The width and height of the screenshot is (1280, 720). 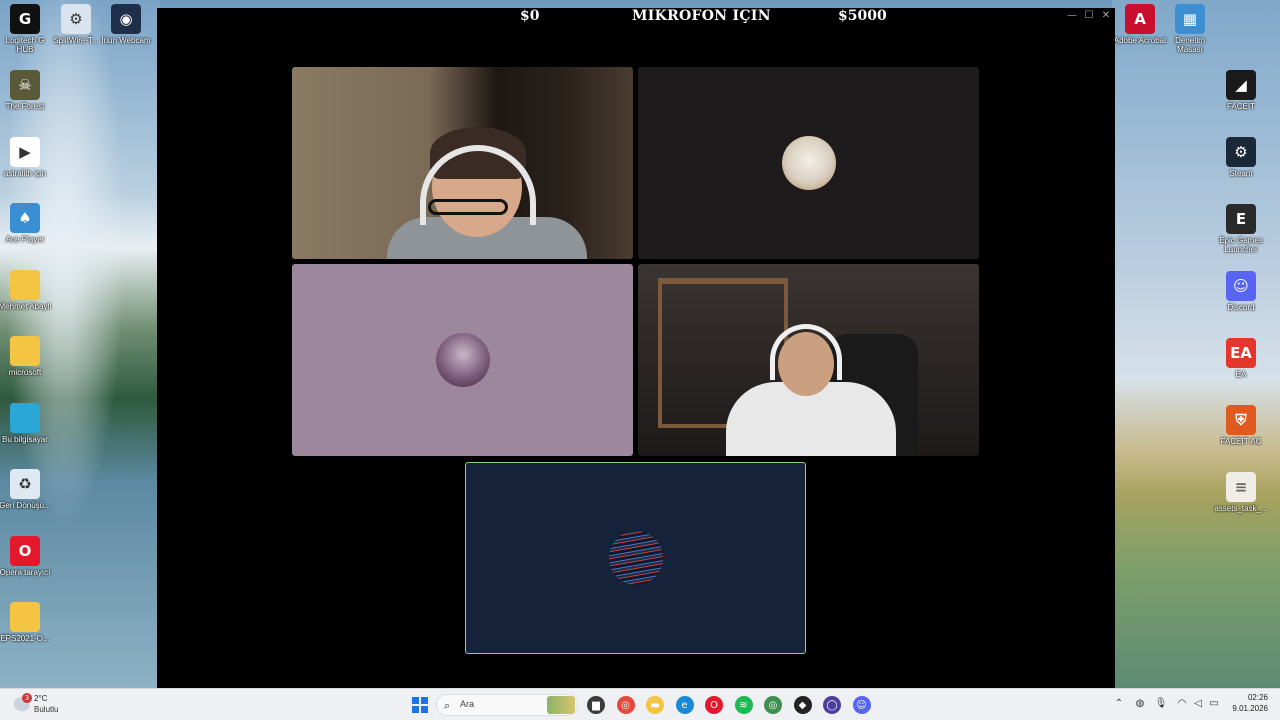 I want to click on wifi-icon: ◠, so click(x=1182, y=704).